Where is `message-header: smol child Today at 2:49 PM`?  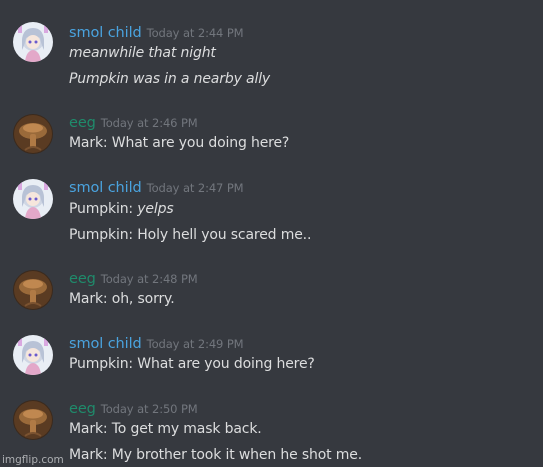
message-header: smol child Today at 2:49 PM is located at coordinates (156, 343).